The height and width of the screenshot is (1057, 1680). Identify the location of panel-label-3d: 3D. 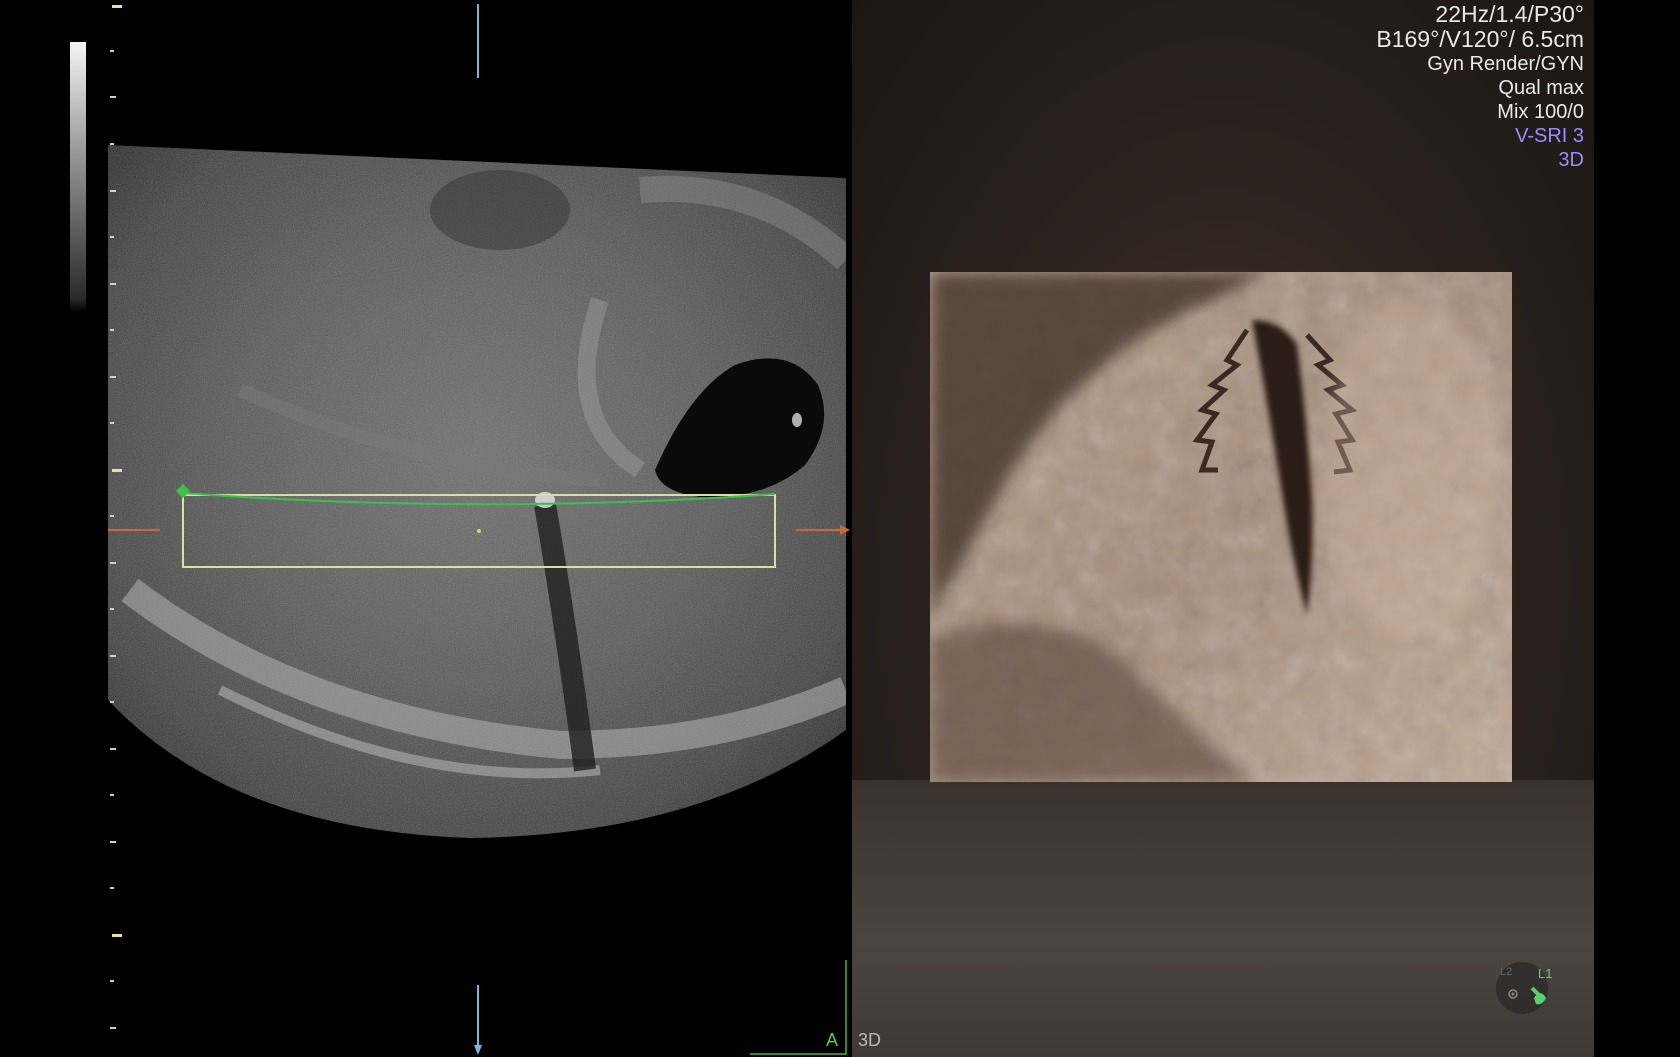
(870, 1040).